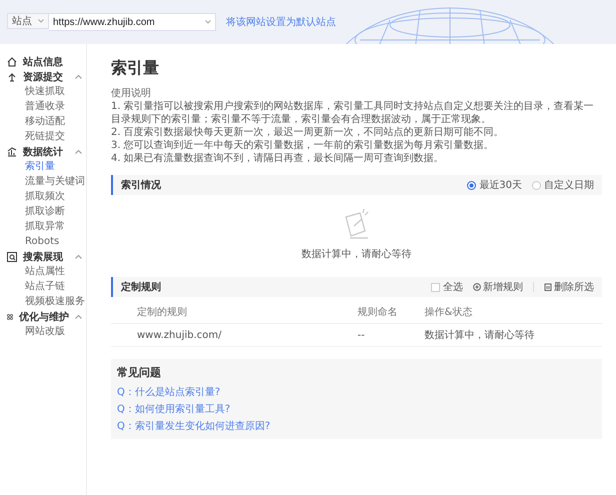 This screenshot has height=495, width=616. I want to click on sidebar-item: 视频极速服务, so click(43, 301).